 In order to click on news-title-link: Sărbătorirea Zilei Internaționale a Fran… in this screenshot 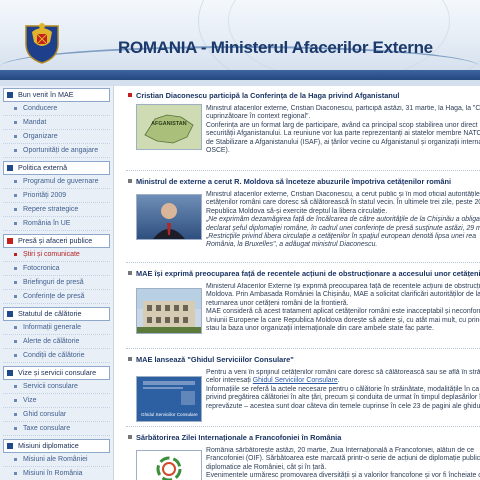, I will do `click(304, 437)`.